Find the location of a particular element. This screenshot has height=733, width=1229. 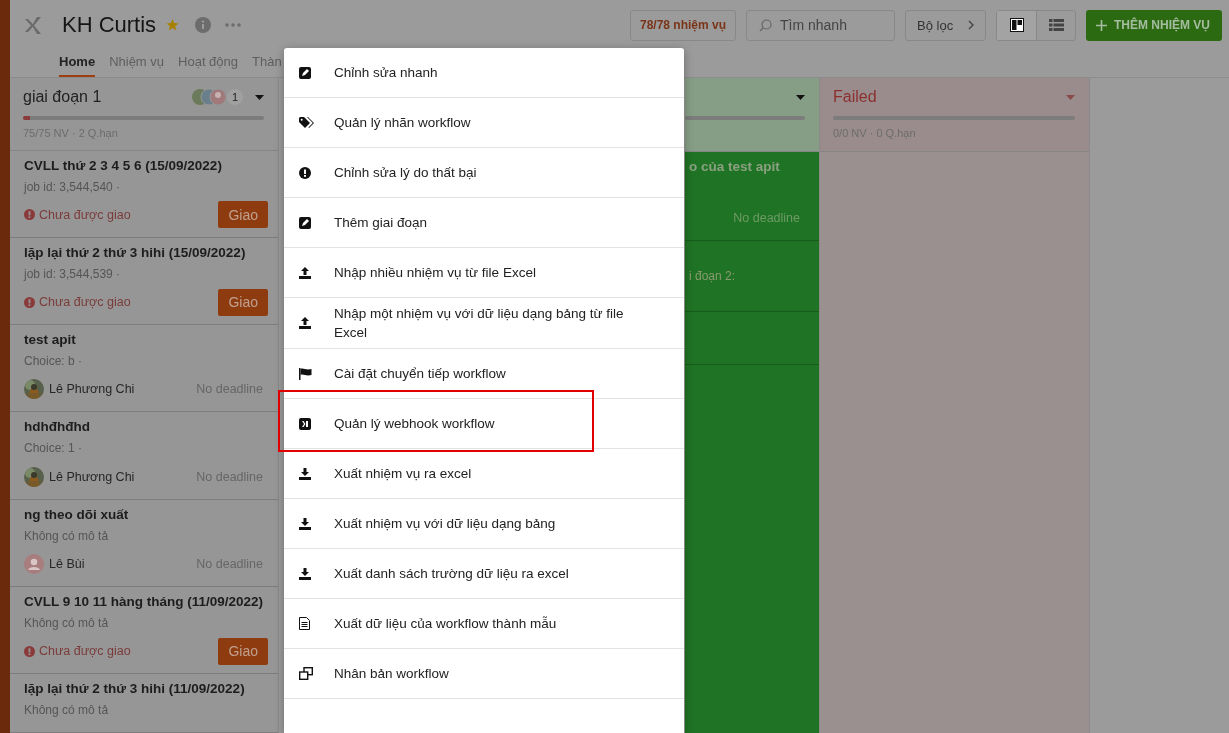

board-icon is located at coordinates (1016, 25).